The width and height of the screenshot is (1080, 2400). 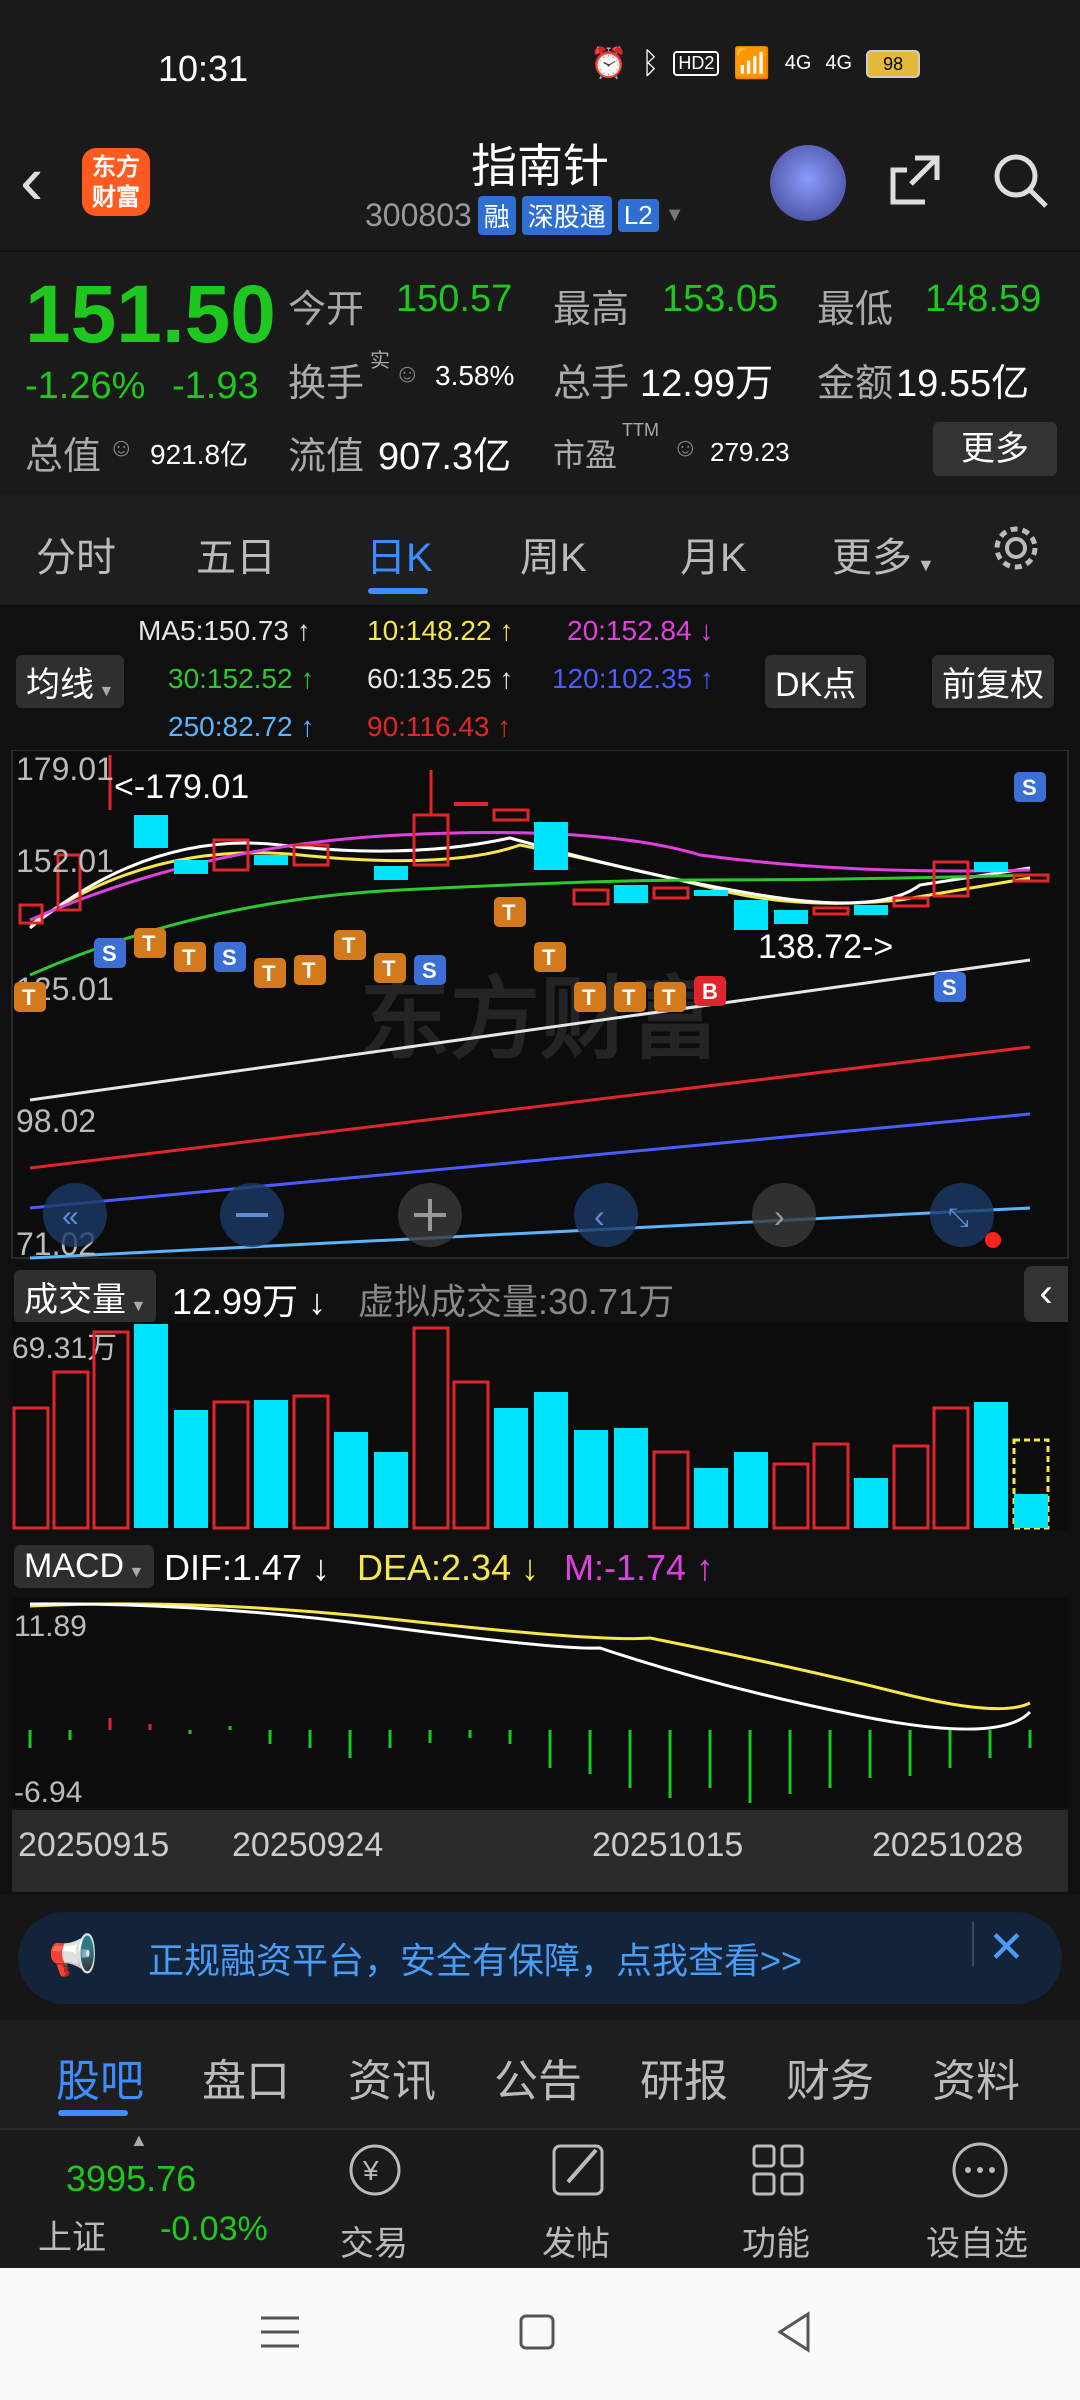 I want to click on amount-value: 19.55亿, so click(x=963, y=384).